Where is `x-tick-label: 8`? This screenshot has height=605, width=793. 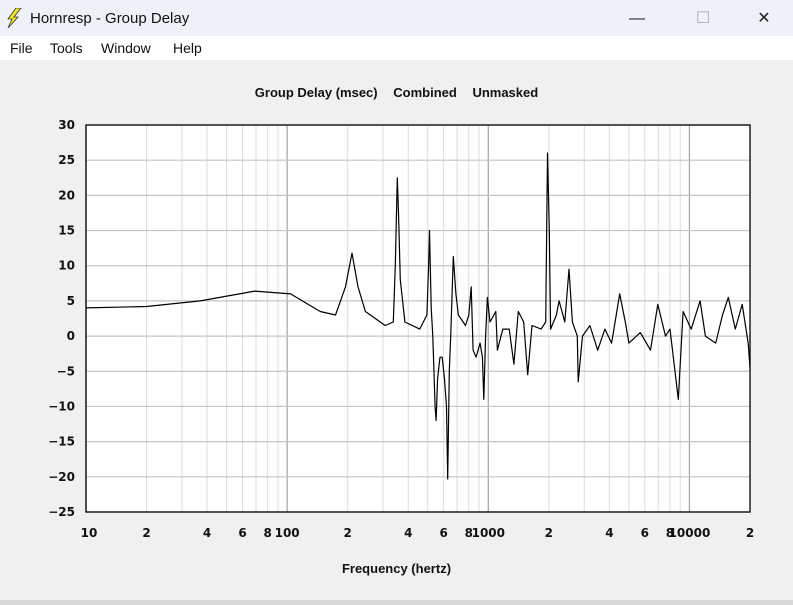
x-tick-label: 8 is located at coordinates (267, 533).